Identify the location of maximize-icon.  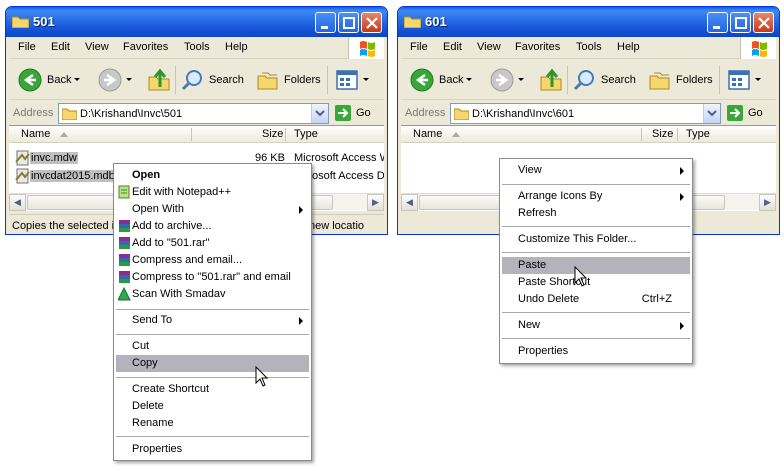
(741, 23).